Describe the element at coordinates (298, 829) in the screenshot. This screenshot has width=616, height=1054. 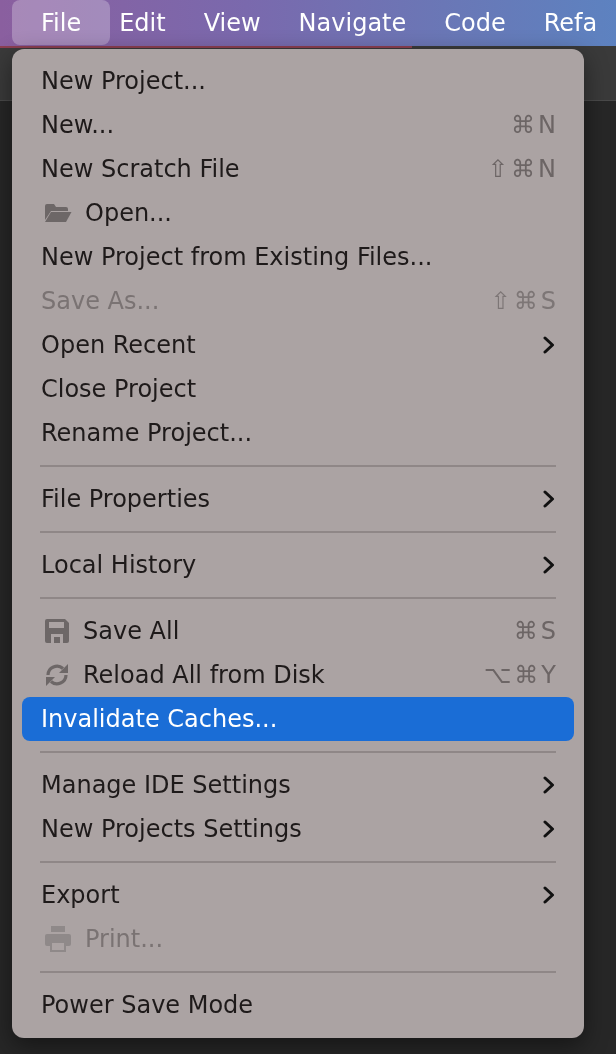
I see `menu-item: New Projects Settings` at that location.